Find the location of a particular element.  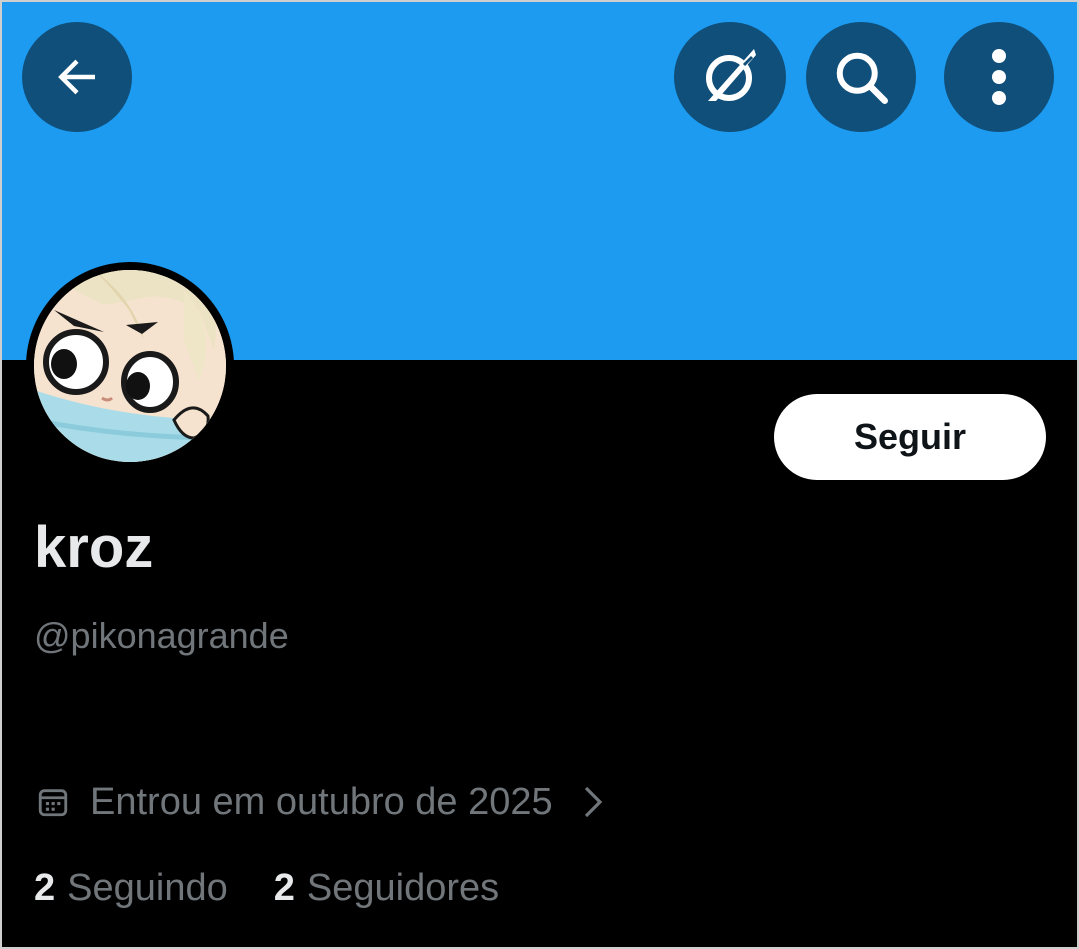

calendar-icon is located at coordinates (53, 803).